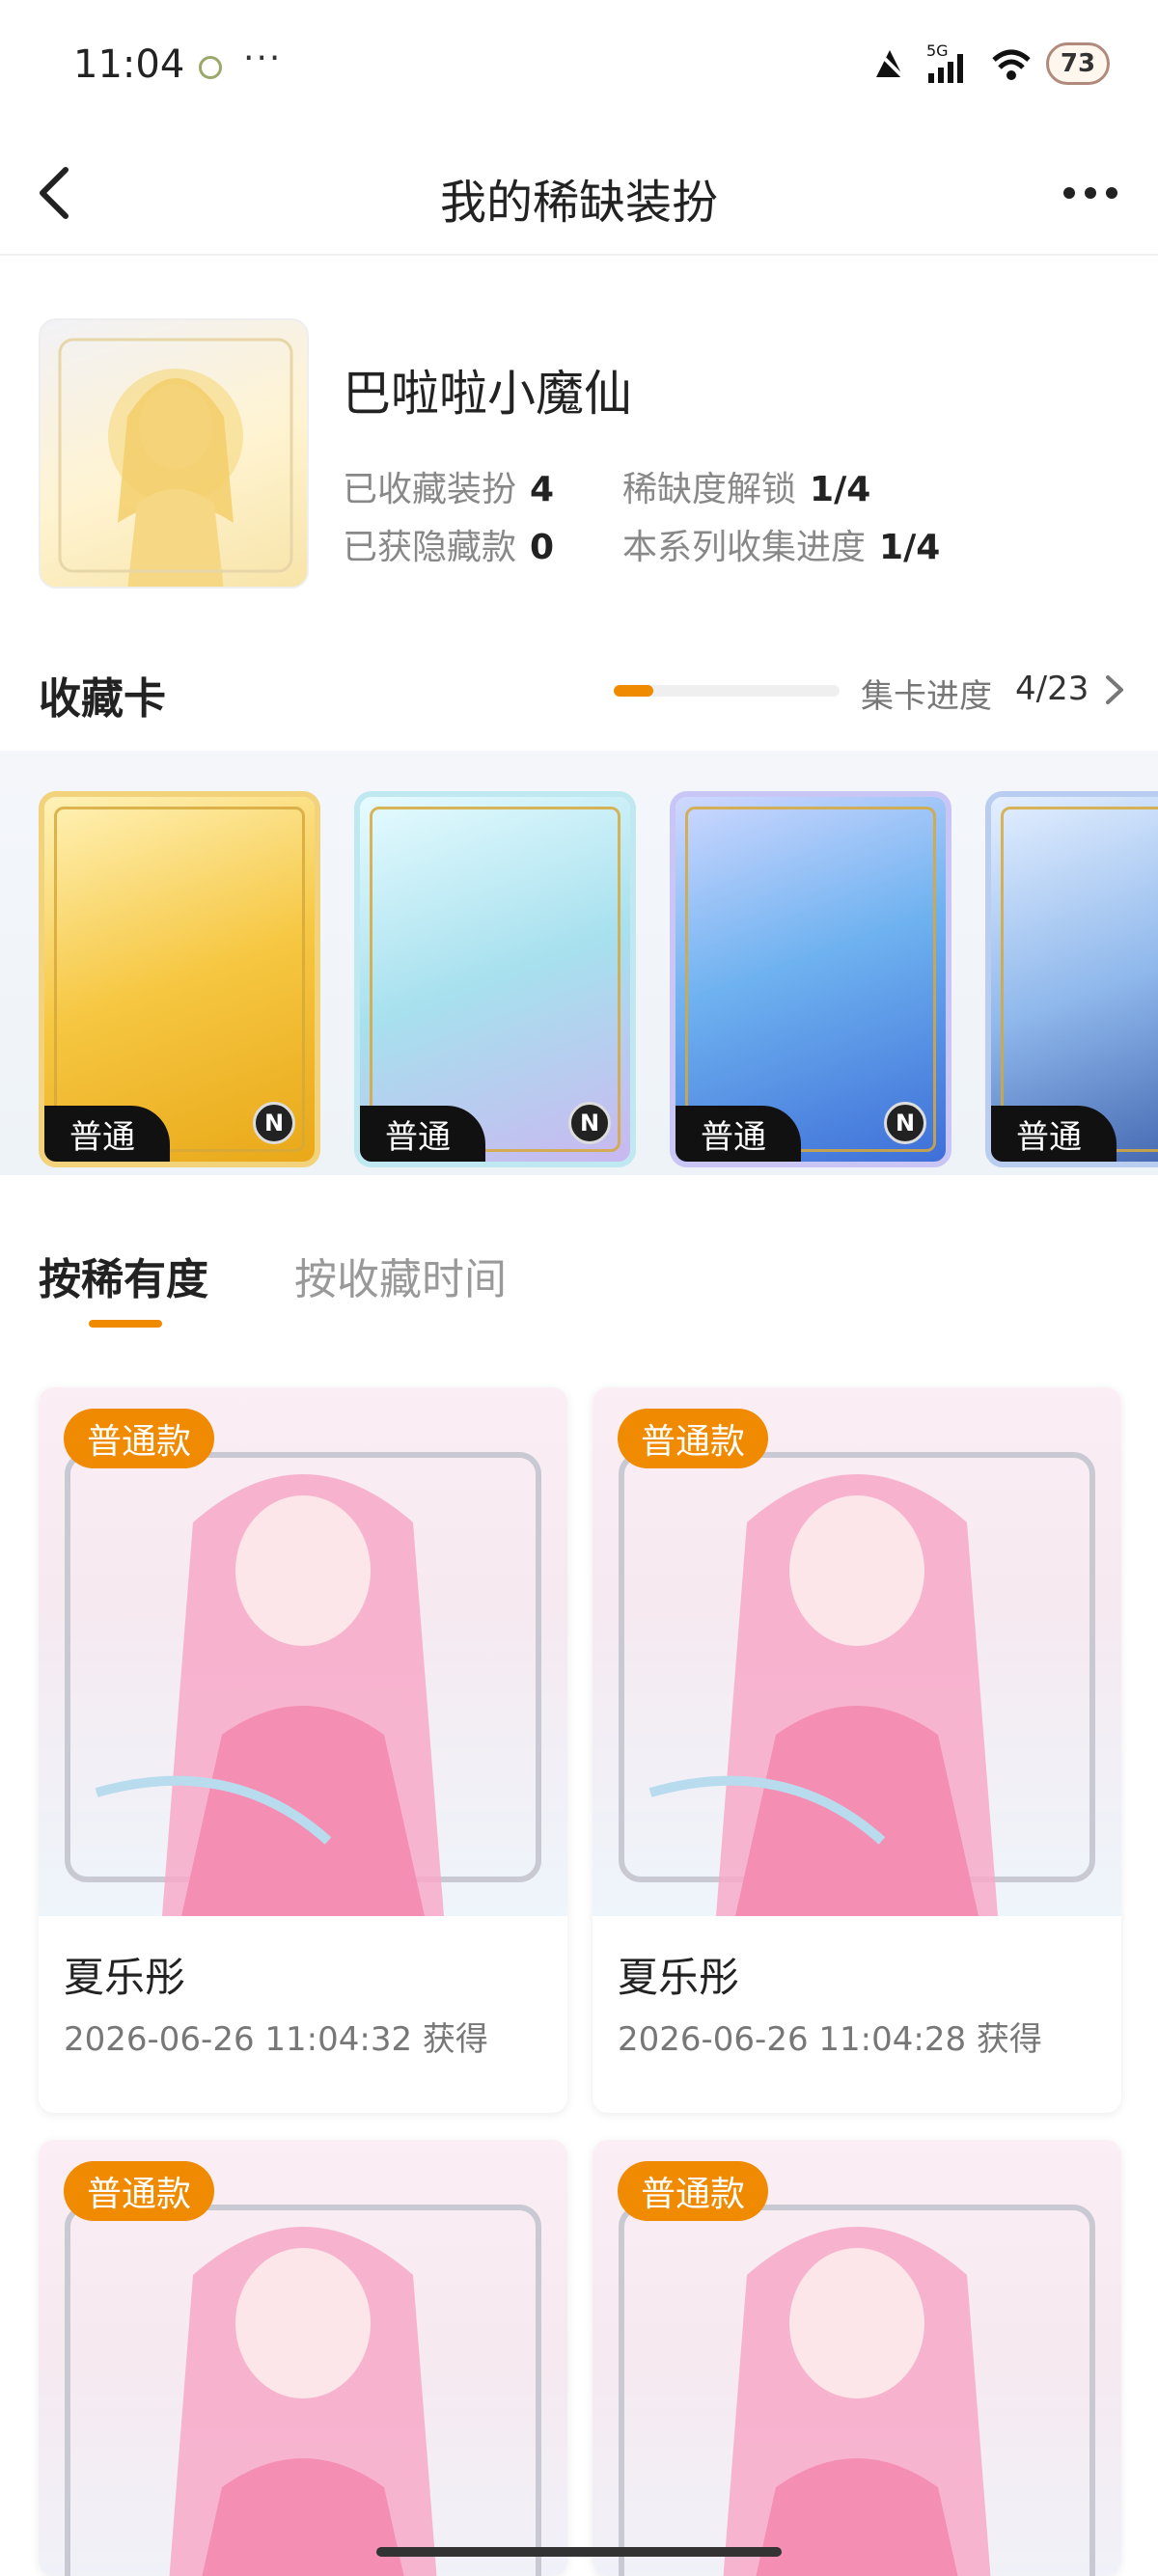 The width and height of the screenshot is (1158, 2576). What do you see at coordinates (102, 699) in the screenshot?
I see `collection-cards-title: 收藏卡` at bounding box center [102, 699].